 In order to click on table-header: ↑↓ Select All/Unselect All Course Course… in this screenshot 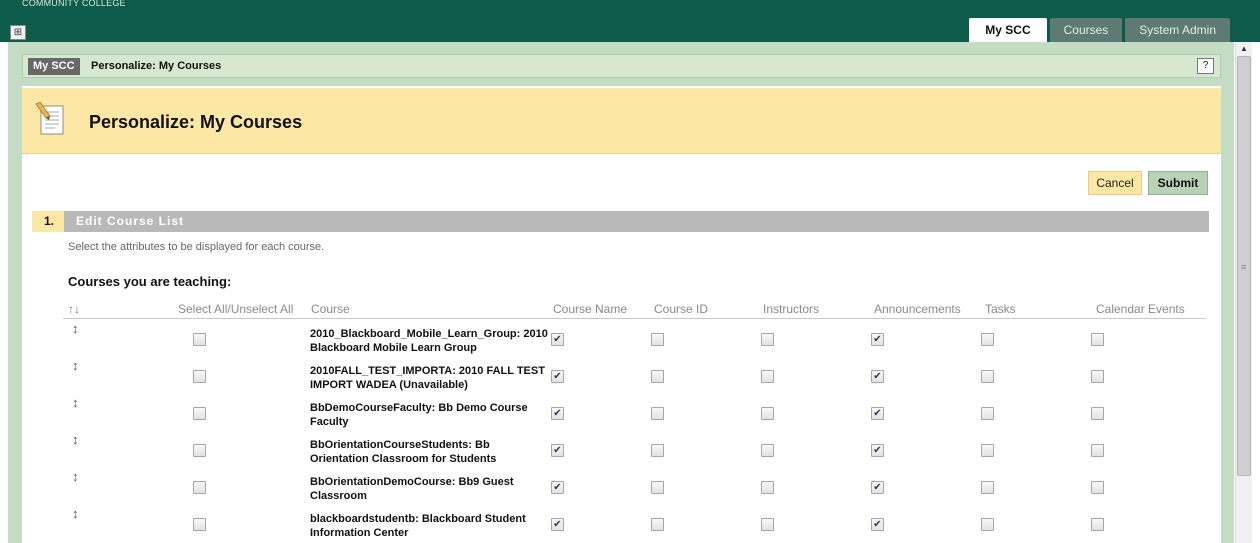, I will do `click(634, 308)`.